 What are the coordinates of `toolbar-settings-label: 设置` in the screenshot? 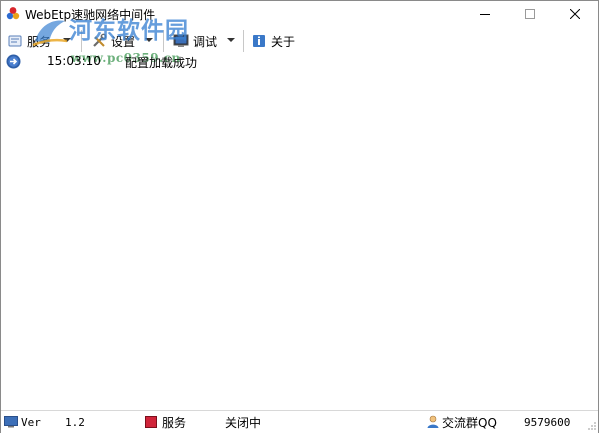 It's located at (123, 41).